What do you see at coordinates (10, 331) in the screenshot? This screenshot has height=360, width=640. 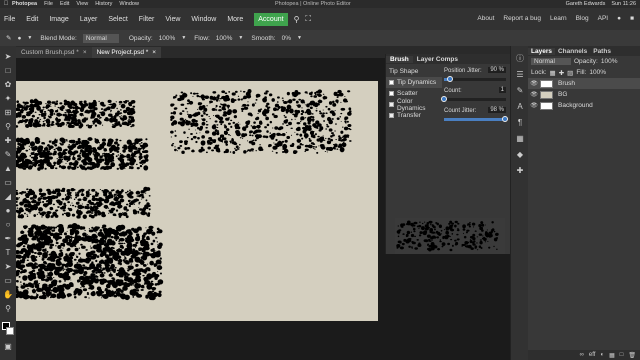 I see `background-color-swatch` at bounding box center [10, 331].